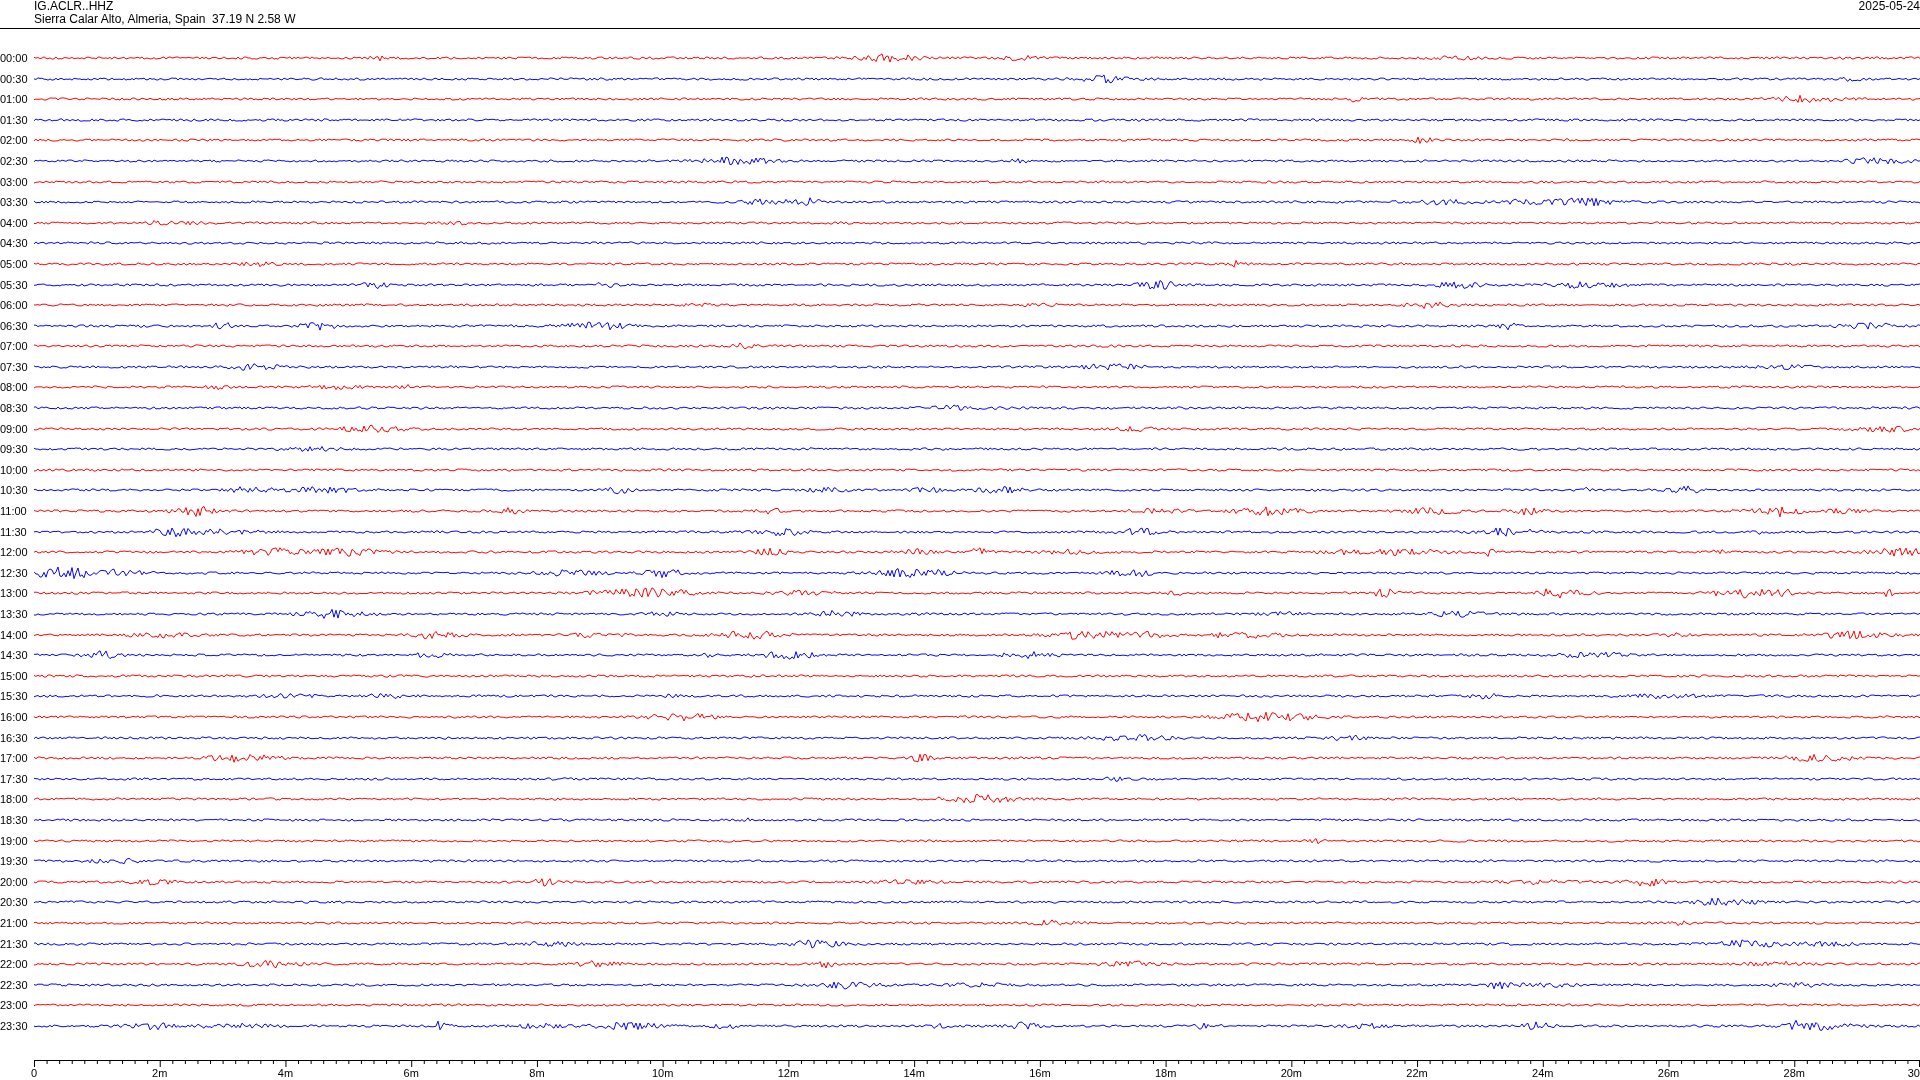 Image resolution: width=1920 pixels, height=1080 pixels. Describe the element at coordinates (14, 634) in the screenshot. I see `time-label: 14:00` at that location.